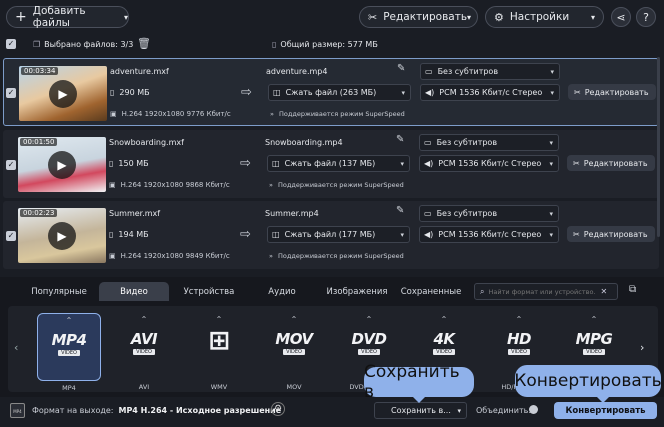 Image resolution: width=664 pixels, height=427 pixels. Describe the element at coordinates (533, 409) in the screenshot. I see `merge-toggle` at that location.